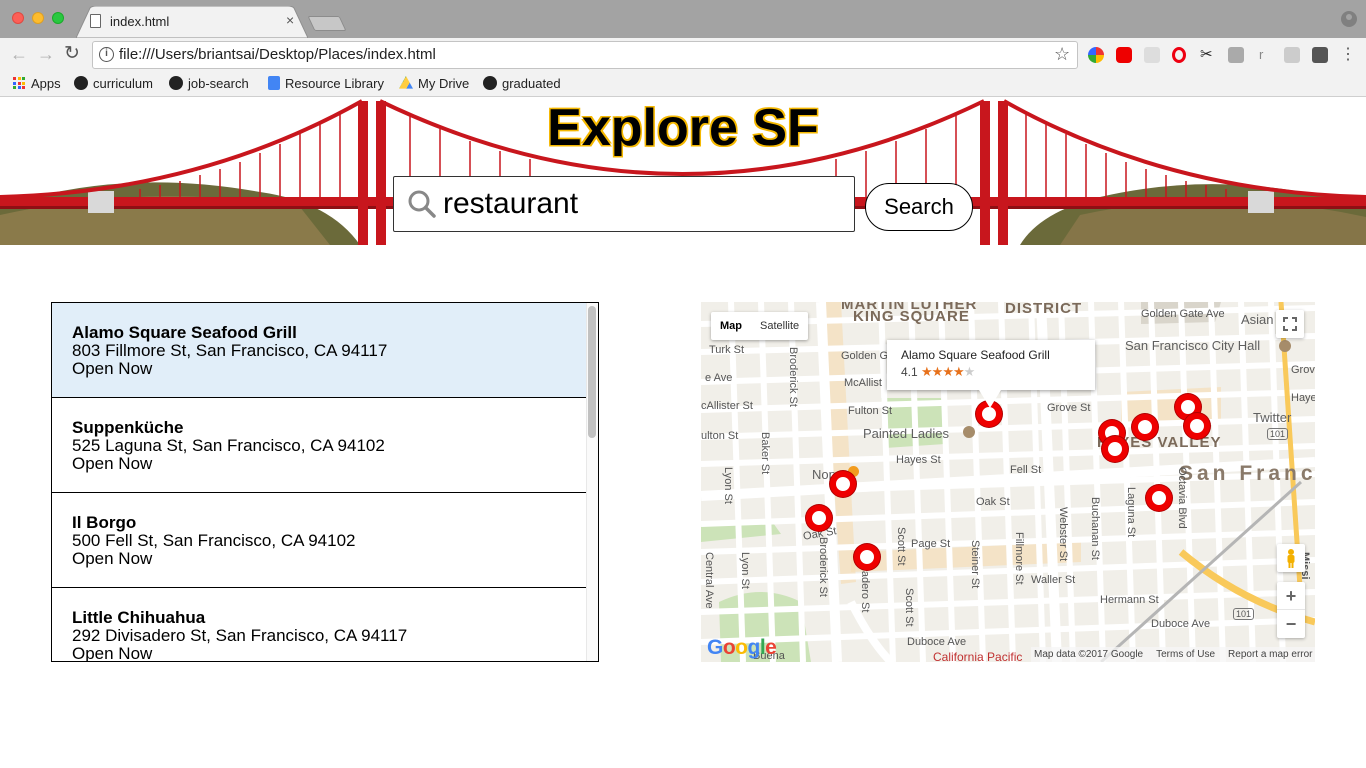  I want to click on landmark-icon, so click(1285, 346).